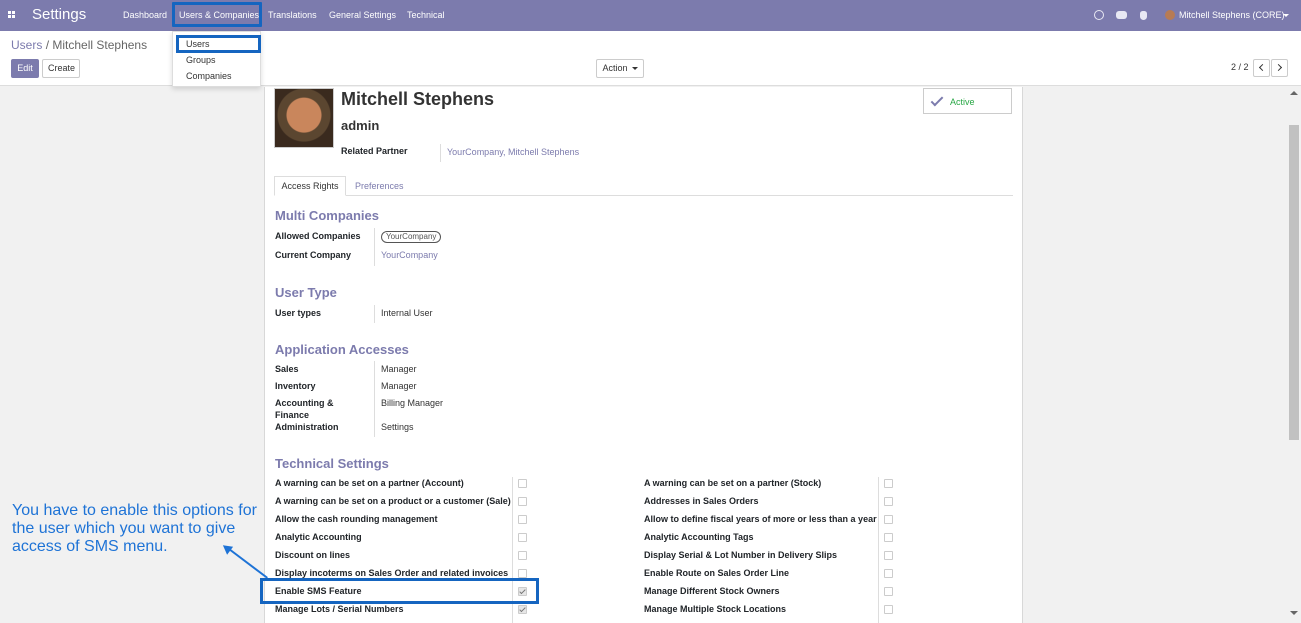  I want to click on accounting-value: Billing Manager, so click(412, 403).